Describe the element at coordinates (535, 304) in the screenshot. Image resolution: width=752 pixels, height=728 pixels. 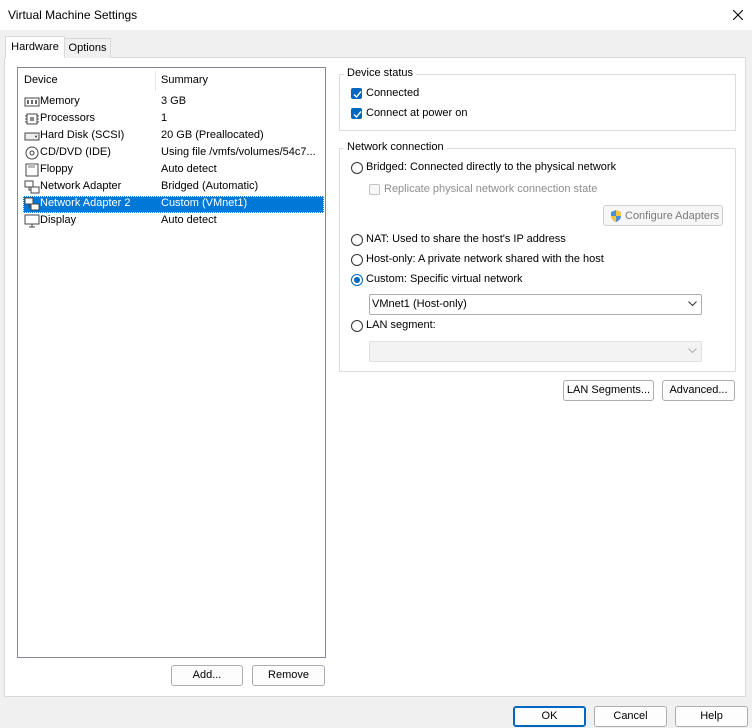
I see `custom-network-select: VMnet1 (Host-only)` at that location.